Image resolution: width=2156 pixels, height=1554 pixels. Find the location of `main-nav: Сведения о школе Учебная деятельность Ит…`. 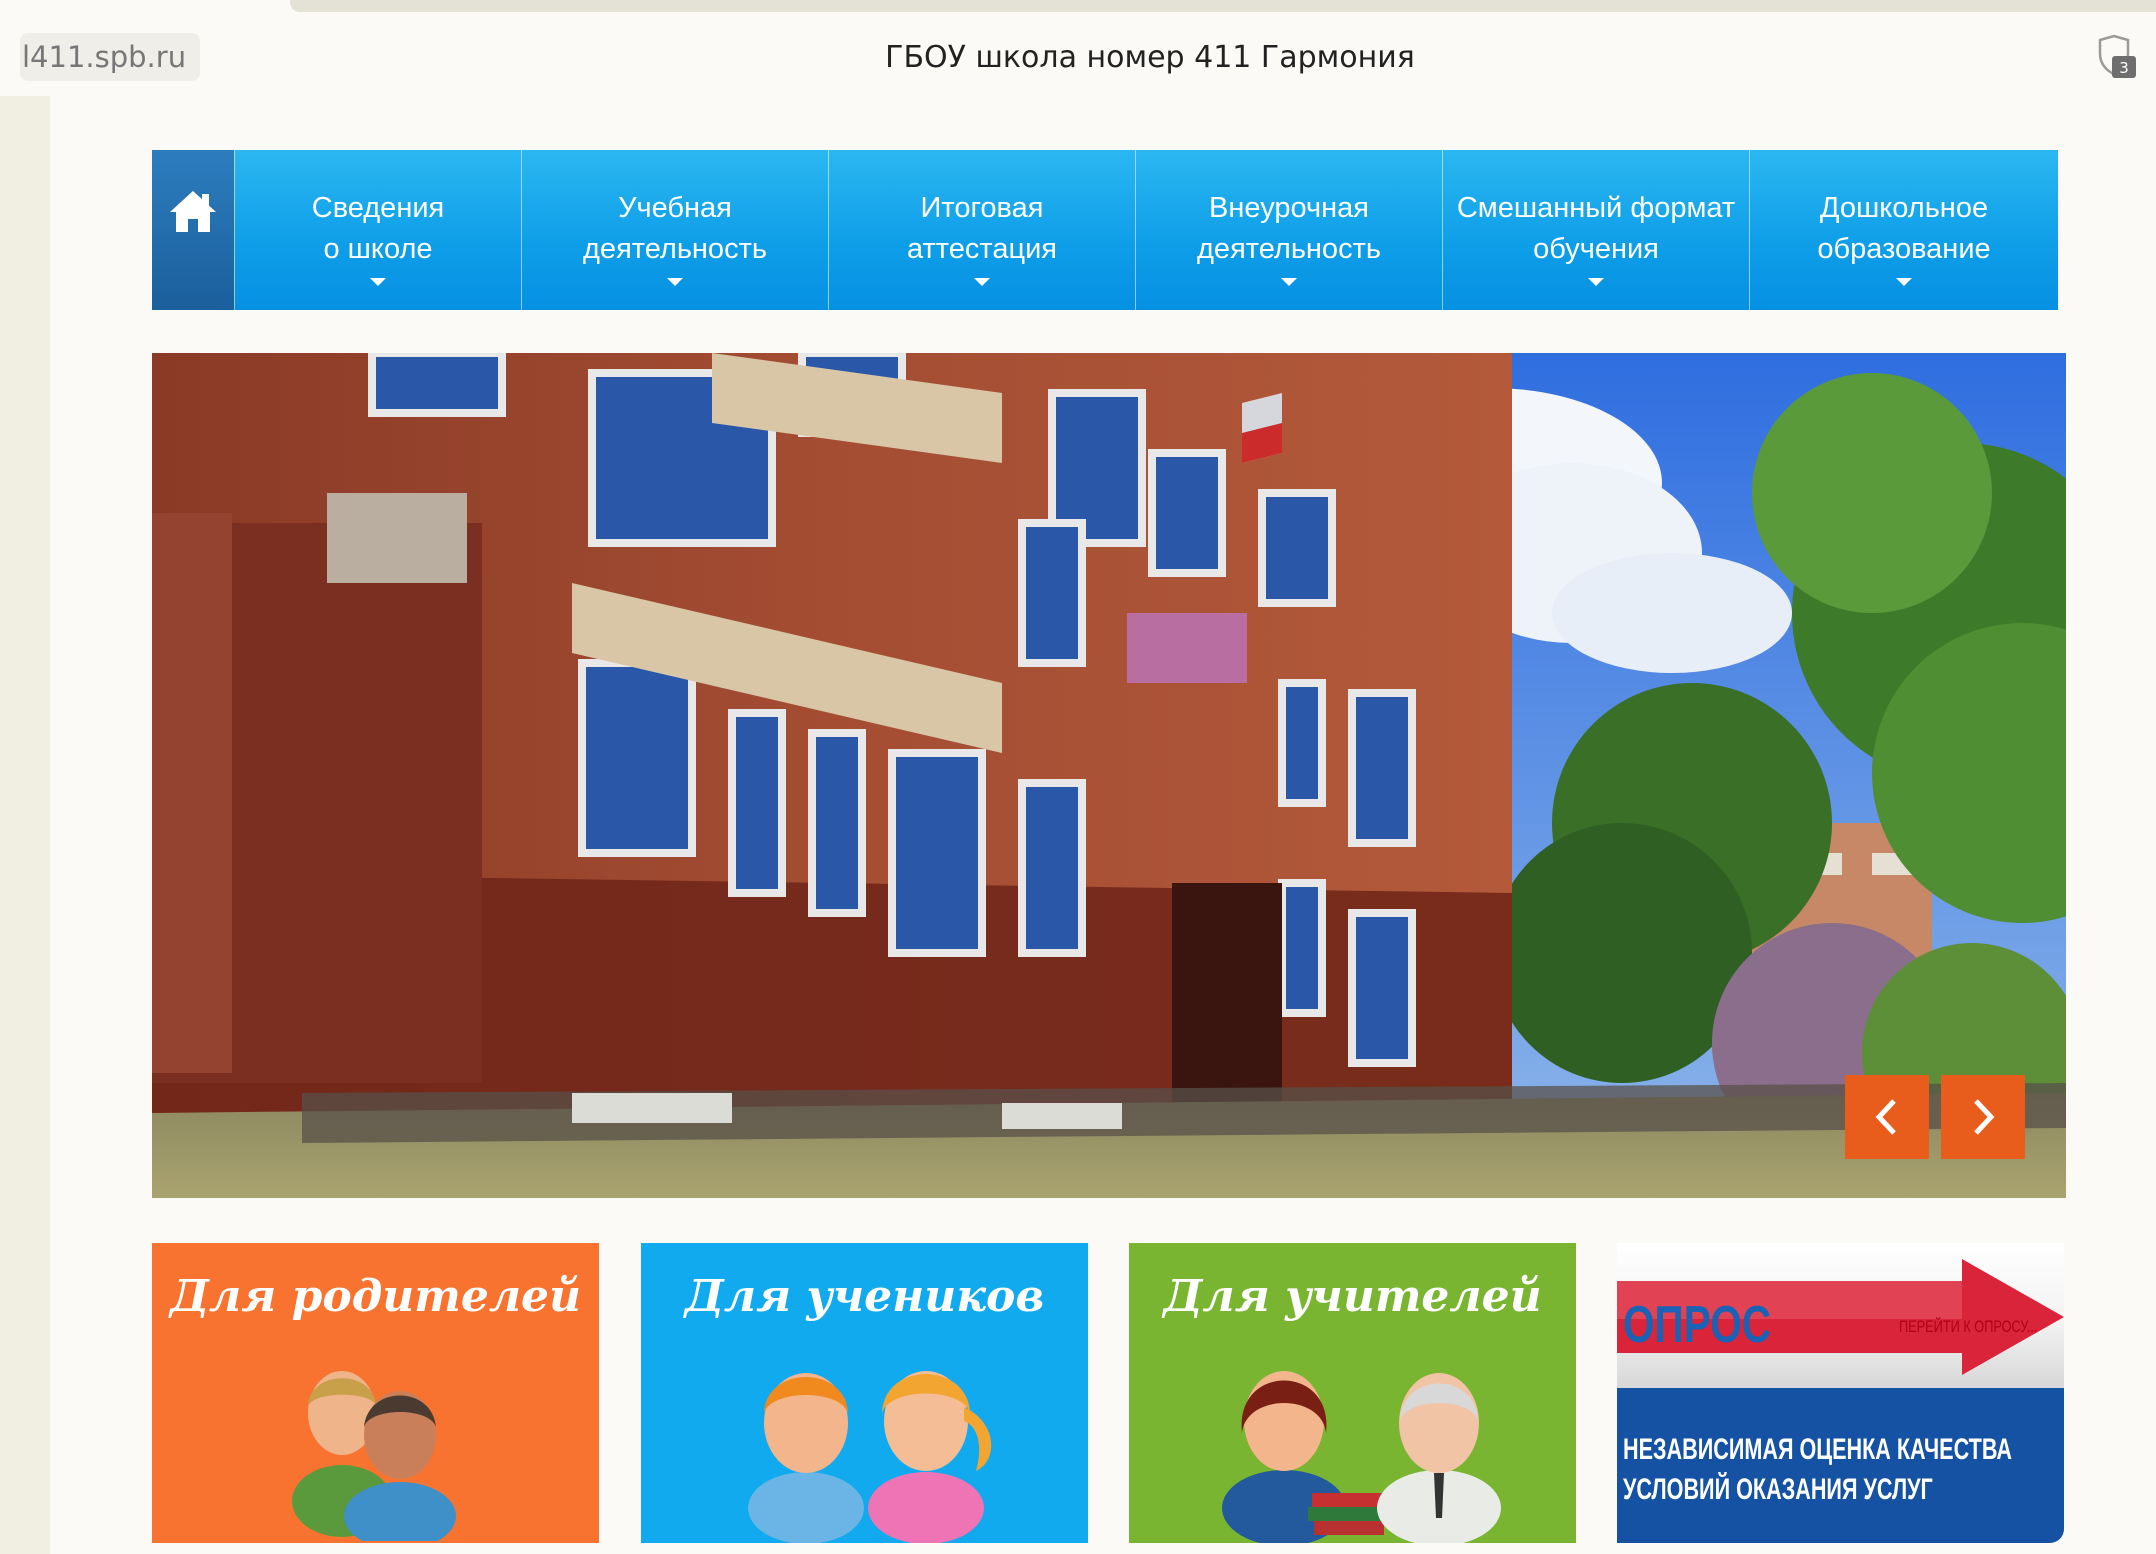

main-nav: Сведения о школе Учебная деятельность Ит… is located at coordinates (1105, 230).